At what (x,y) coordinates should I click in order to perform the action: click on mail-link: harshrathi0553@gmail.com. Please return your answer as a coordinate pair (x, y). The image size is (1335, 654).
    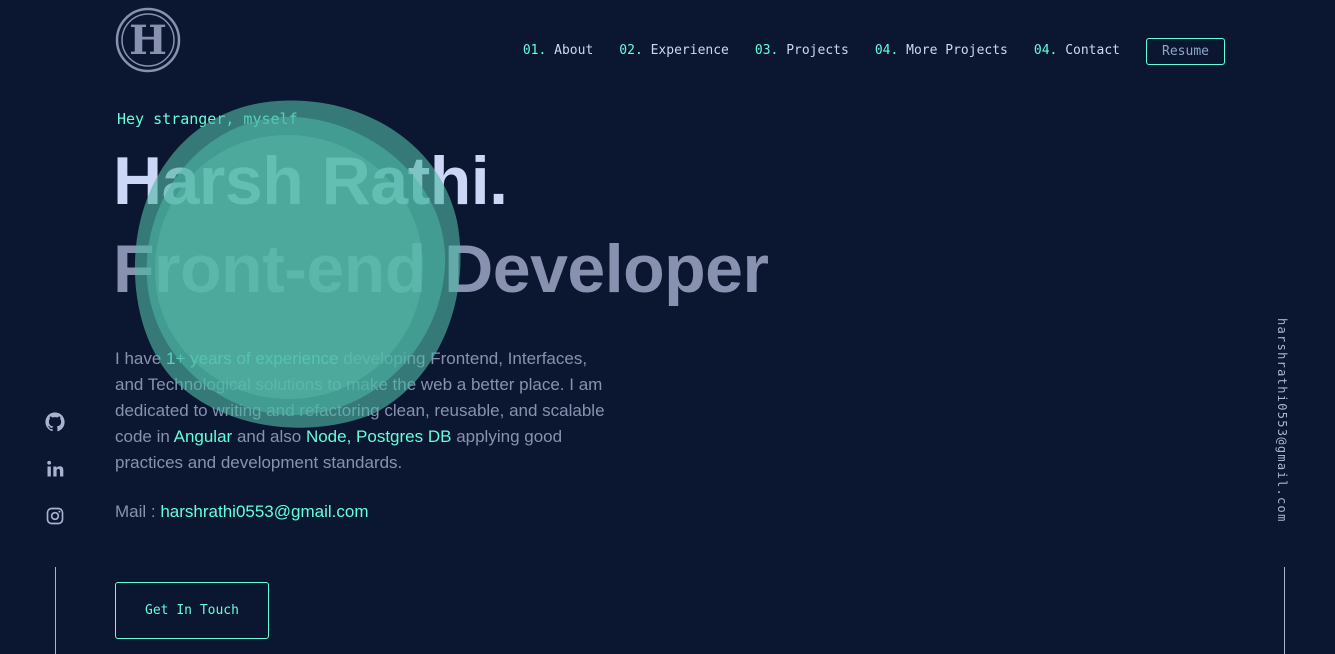
    Looking at the image, I should click on (264, 511).